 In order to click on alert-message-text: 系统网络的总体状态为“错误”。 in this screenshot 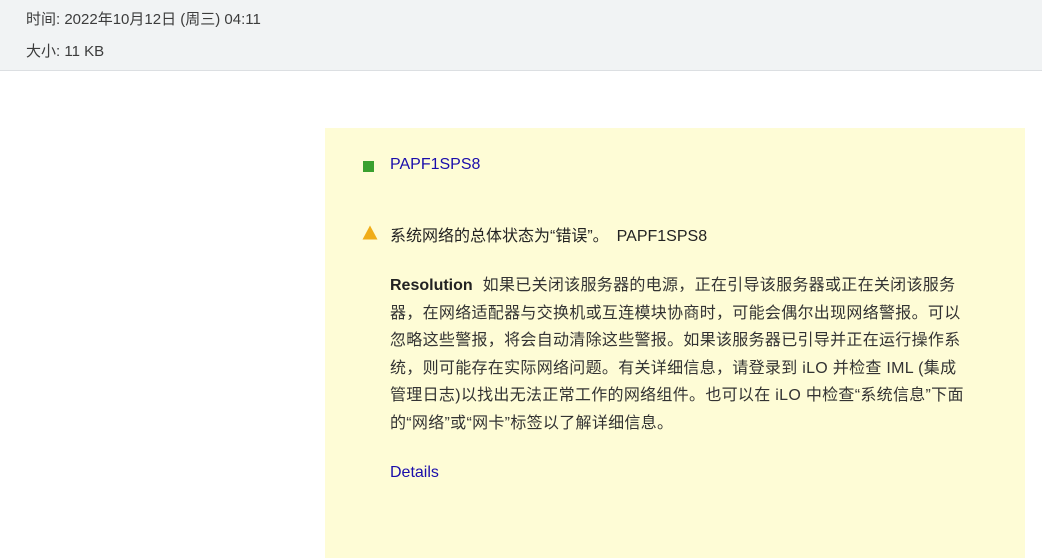, I will do `click(499, 236)`.